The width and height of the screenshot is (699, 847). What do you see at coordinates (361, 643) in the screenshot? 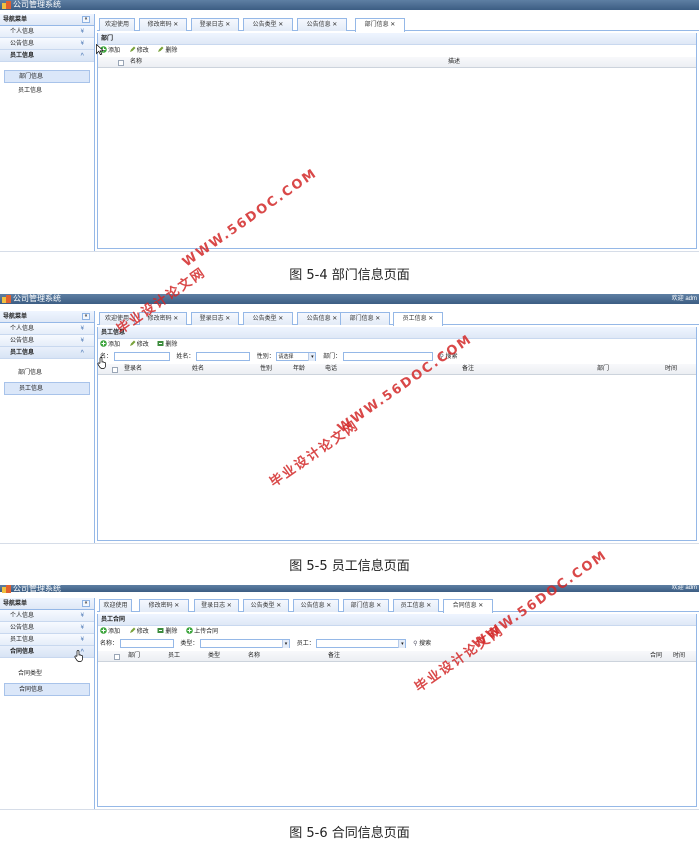
I see `employee-select: ▾` at bounding box center [361, 643].